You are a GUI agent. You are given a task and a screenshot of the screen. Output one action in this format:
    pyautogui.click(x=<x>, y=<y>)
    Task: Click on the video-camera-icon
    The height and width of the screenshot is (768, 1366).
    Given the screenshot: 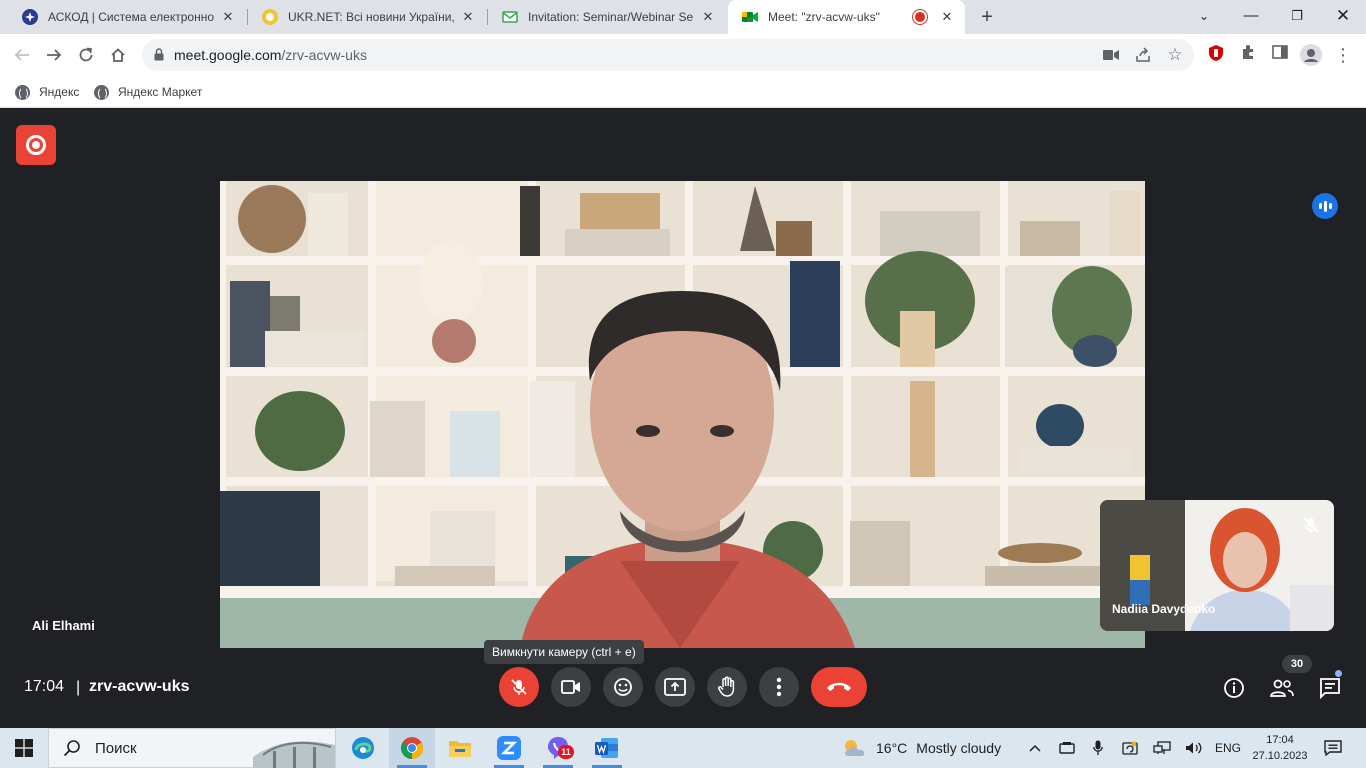 What is the action you would take?
    pyautogui.click(x=570, y=687)
    